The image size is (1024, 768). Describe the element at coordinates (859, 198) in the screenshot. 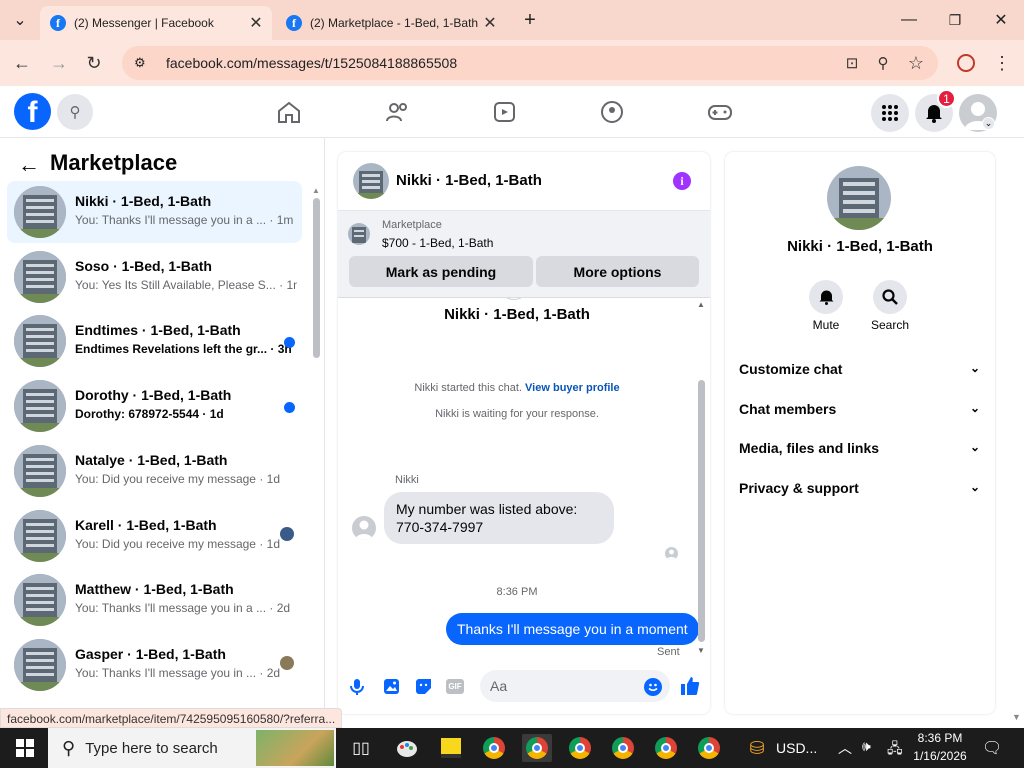

I see `details-avatar` at that location.